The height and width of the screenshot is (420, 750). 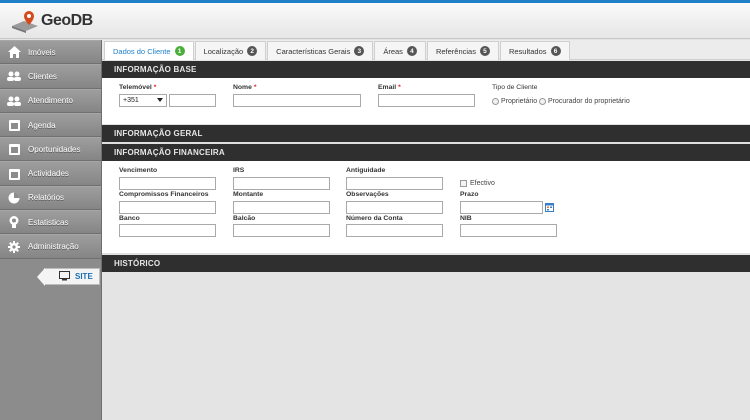 I want to click on monitor-icon, so click(x=64, y=276).